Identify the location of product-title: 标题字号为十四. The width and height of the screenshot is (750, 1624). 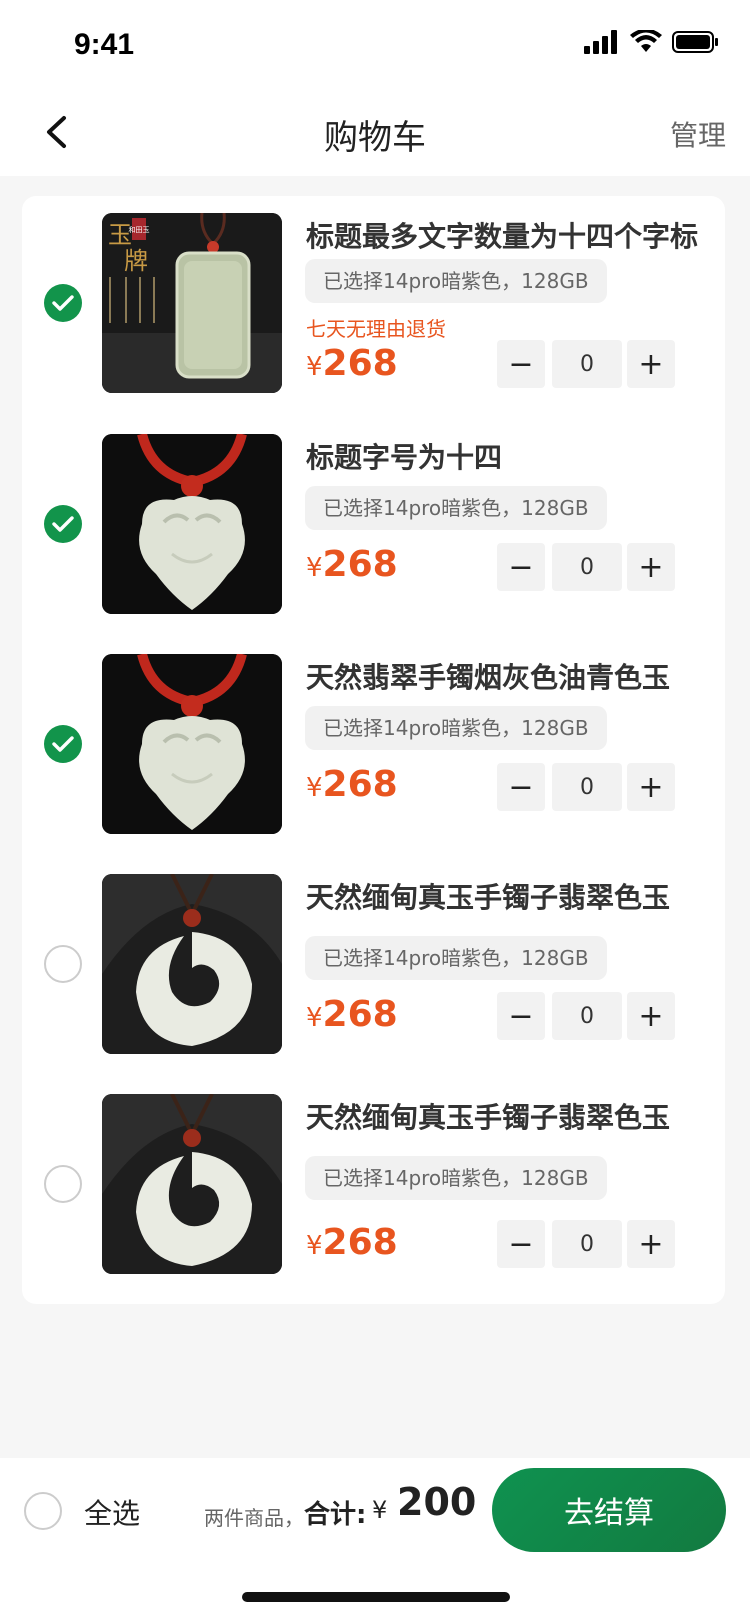
(506, 456).